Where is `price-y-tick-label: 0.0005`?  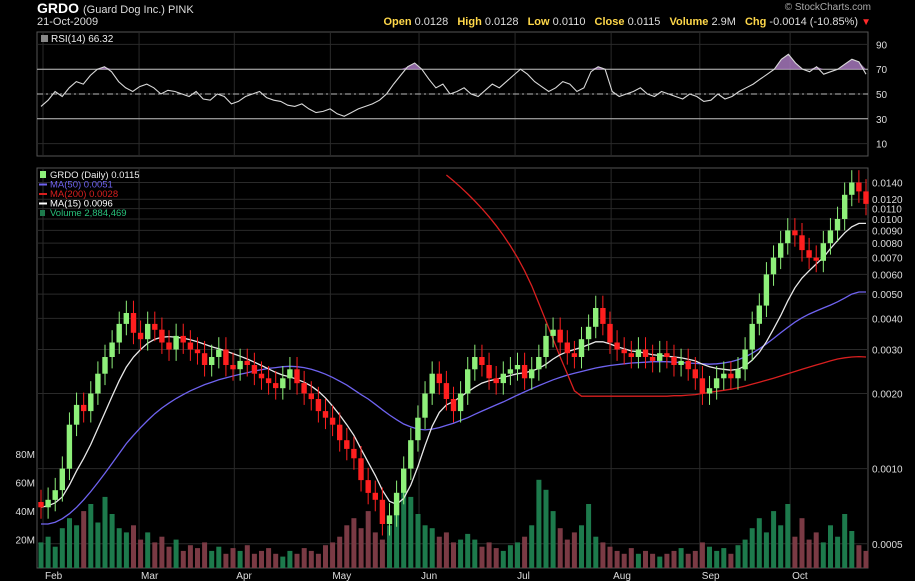 price-y-tick-label: 0.0005 is located at coordinates (887, 545).